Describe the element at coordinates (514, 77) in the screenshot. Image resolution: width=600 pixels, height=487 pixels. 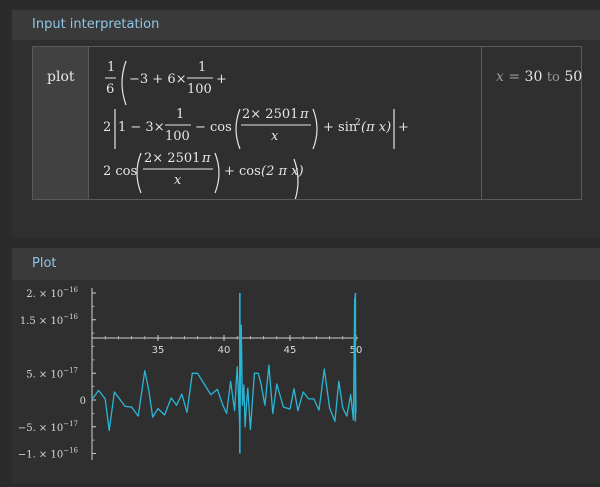
I see `range-equals: =` at that location.